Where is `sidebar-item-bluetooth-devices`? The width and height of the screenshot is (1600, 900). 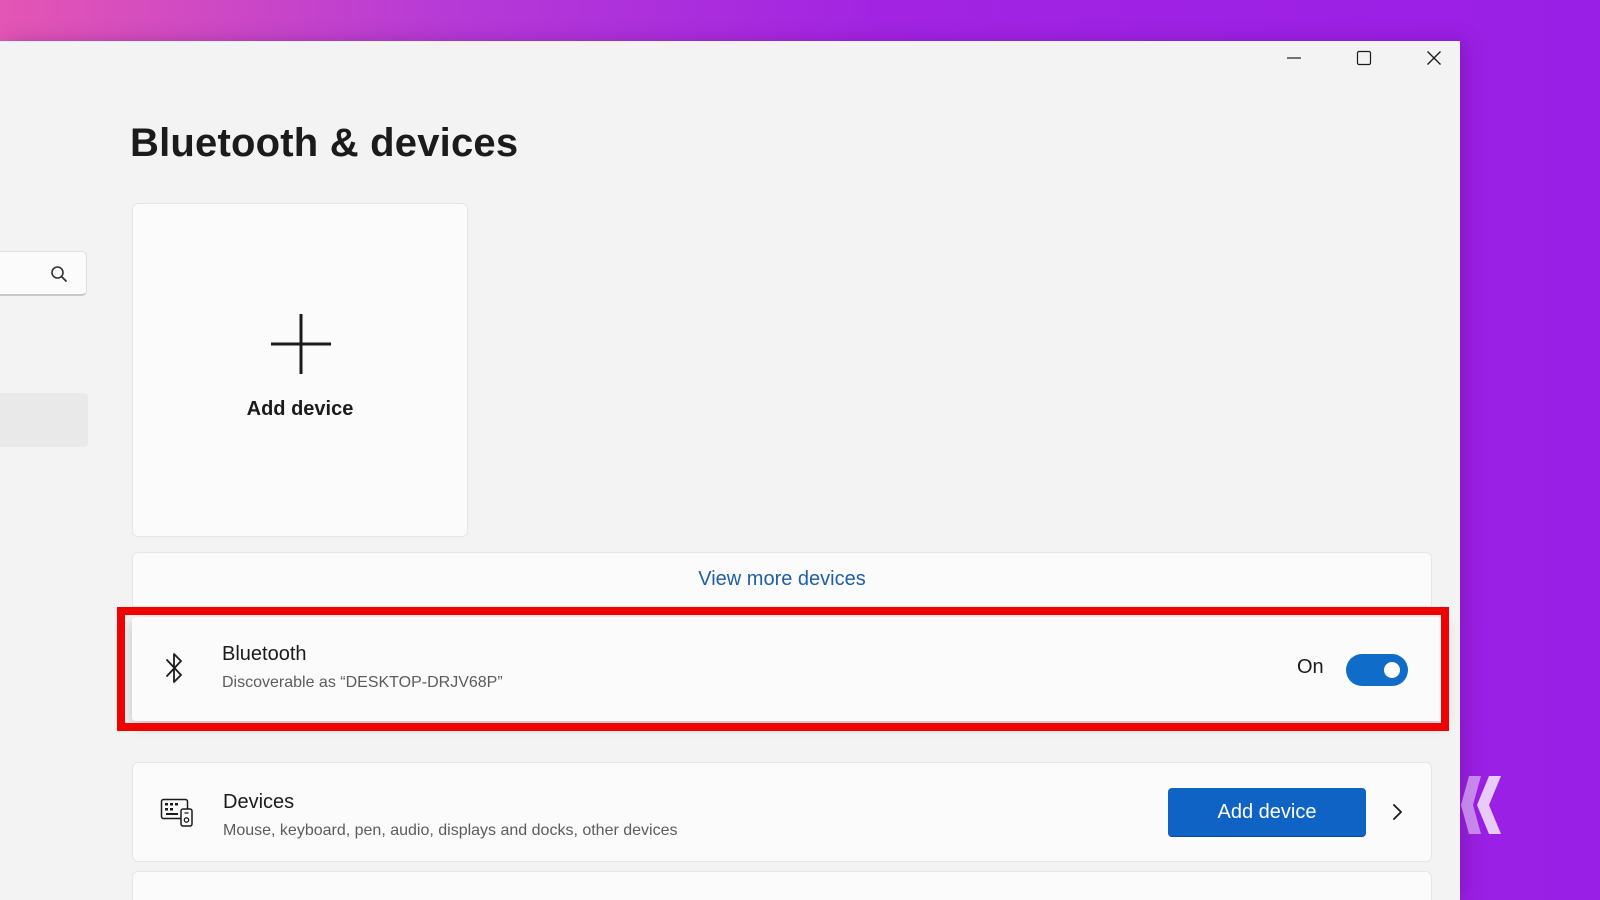 sidebar-item-bluetooth-devices is located at coordinates (44, 420).